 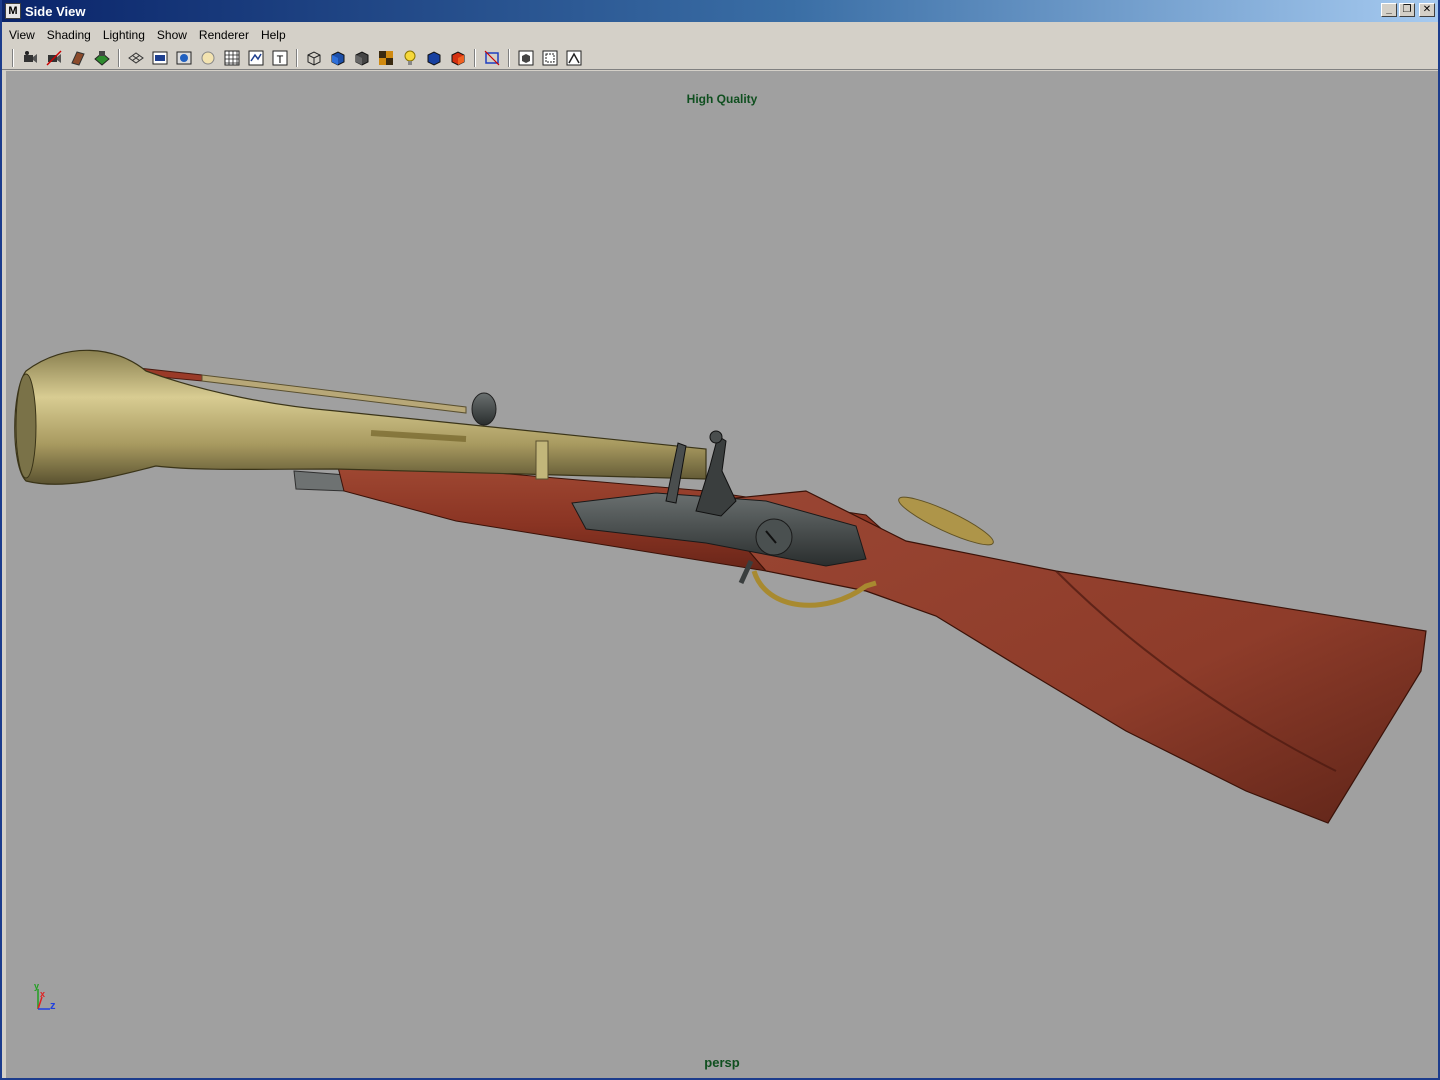 I want to click on bookmark-icon, so click(x=78, y=58).